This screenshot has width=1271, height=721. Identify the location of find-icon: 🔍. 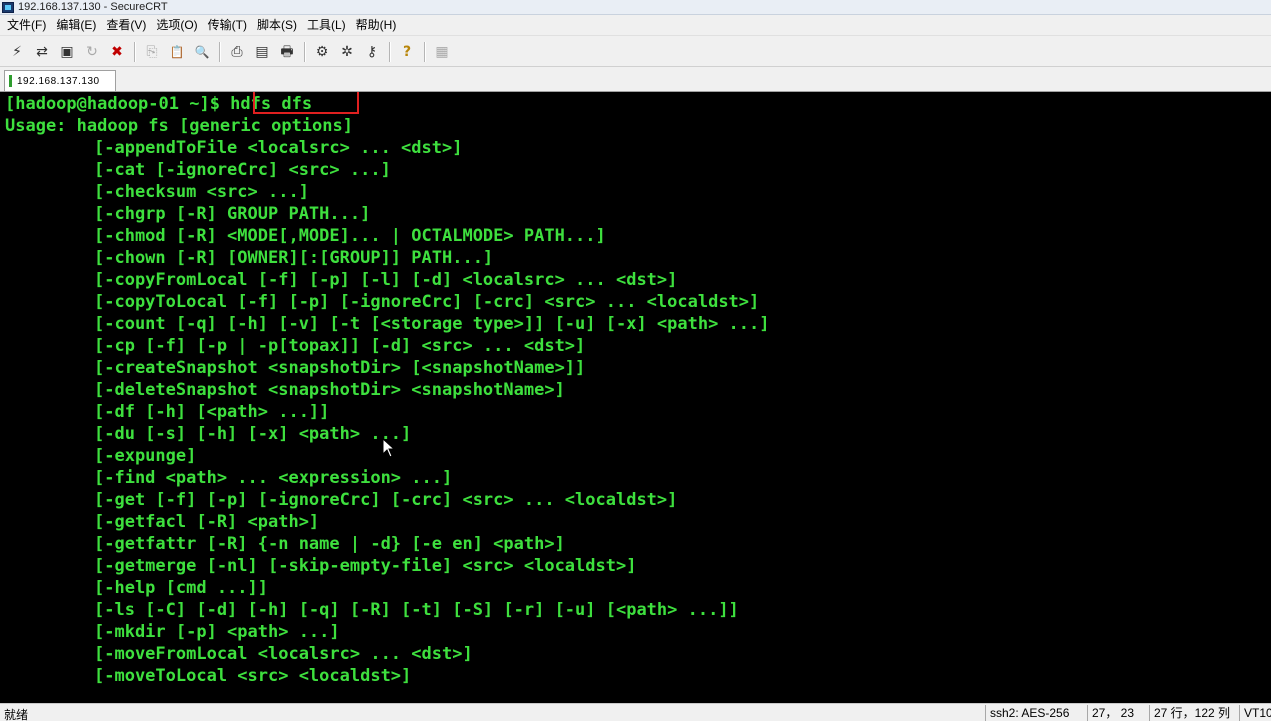
(202, 51).